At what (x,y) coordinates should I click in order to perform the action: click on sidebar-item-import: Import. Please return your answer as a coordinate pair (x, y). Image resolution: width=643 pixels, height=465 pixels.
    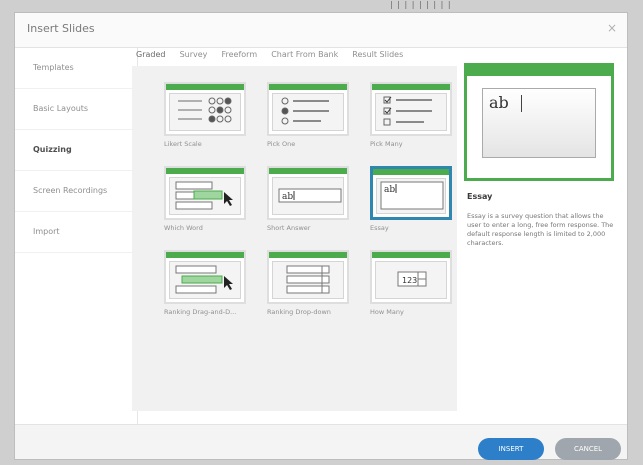
    Looking at the image, I should click on (76, 232).